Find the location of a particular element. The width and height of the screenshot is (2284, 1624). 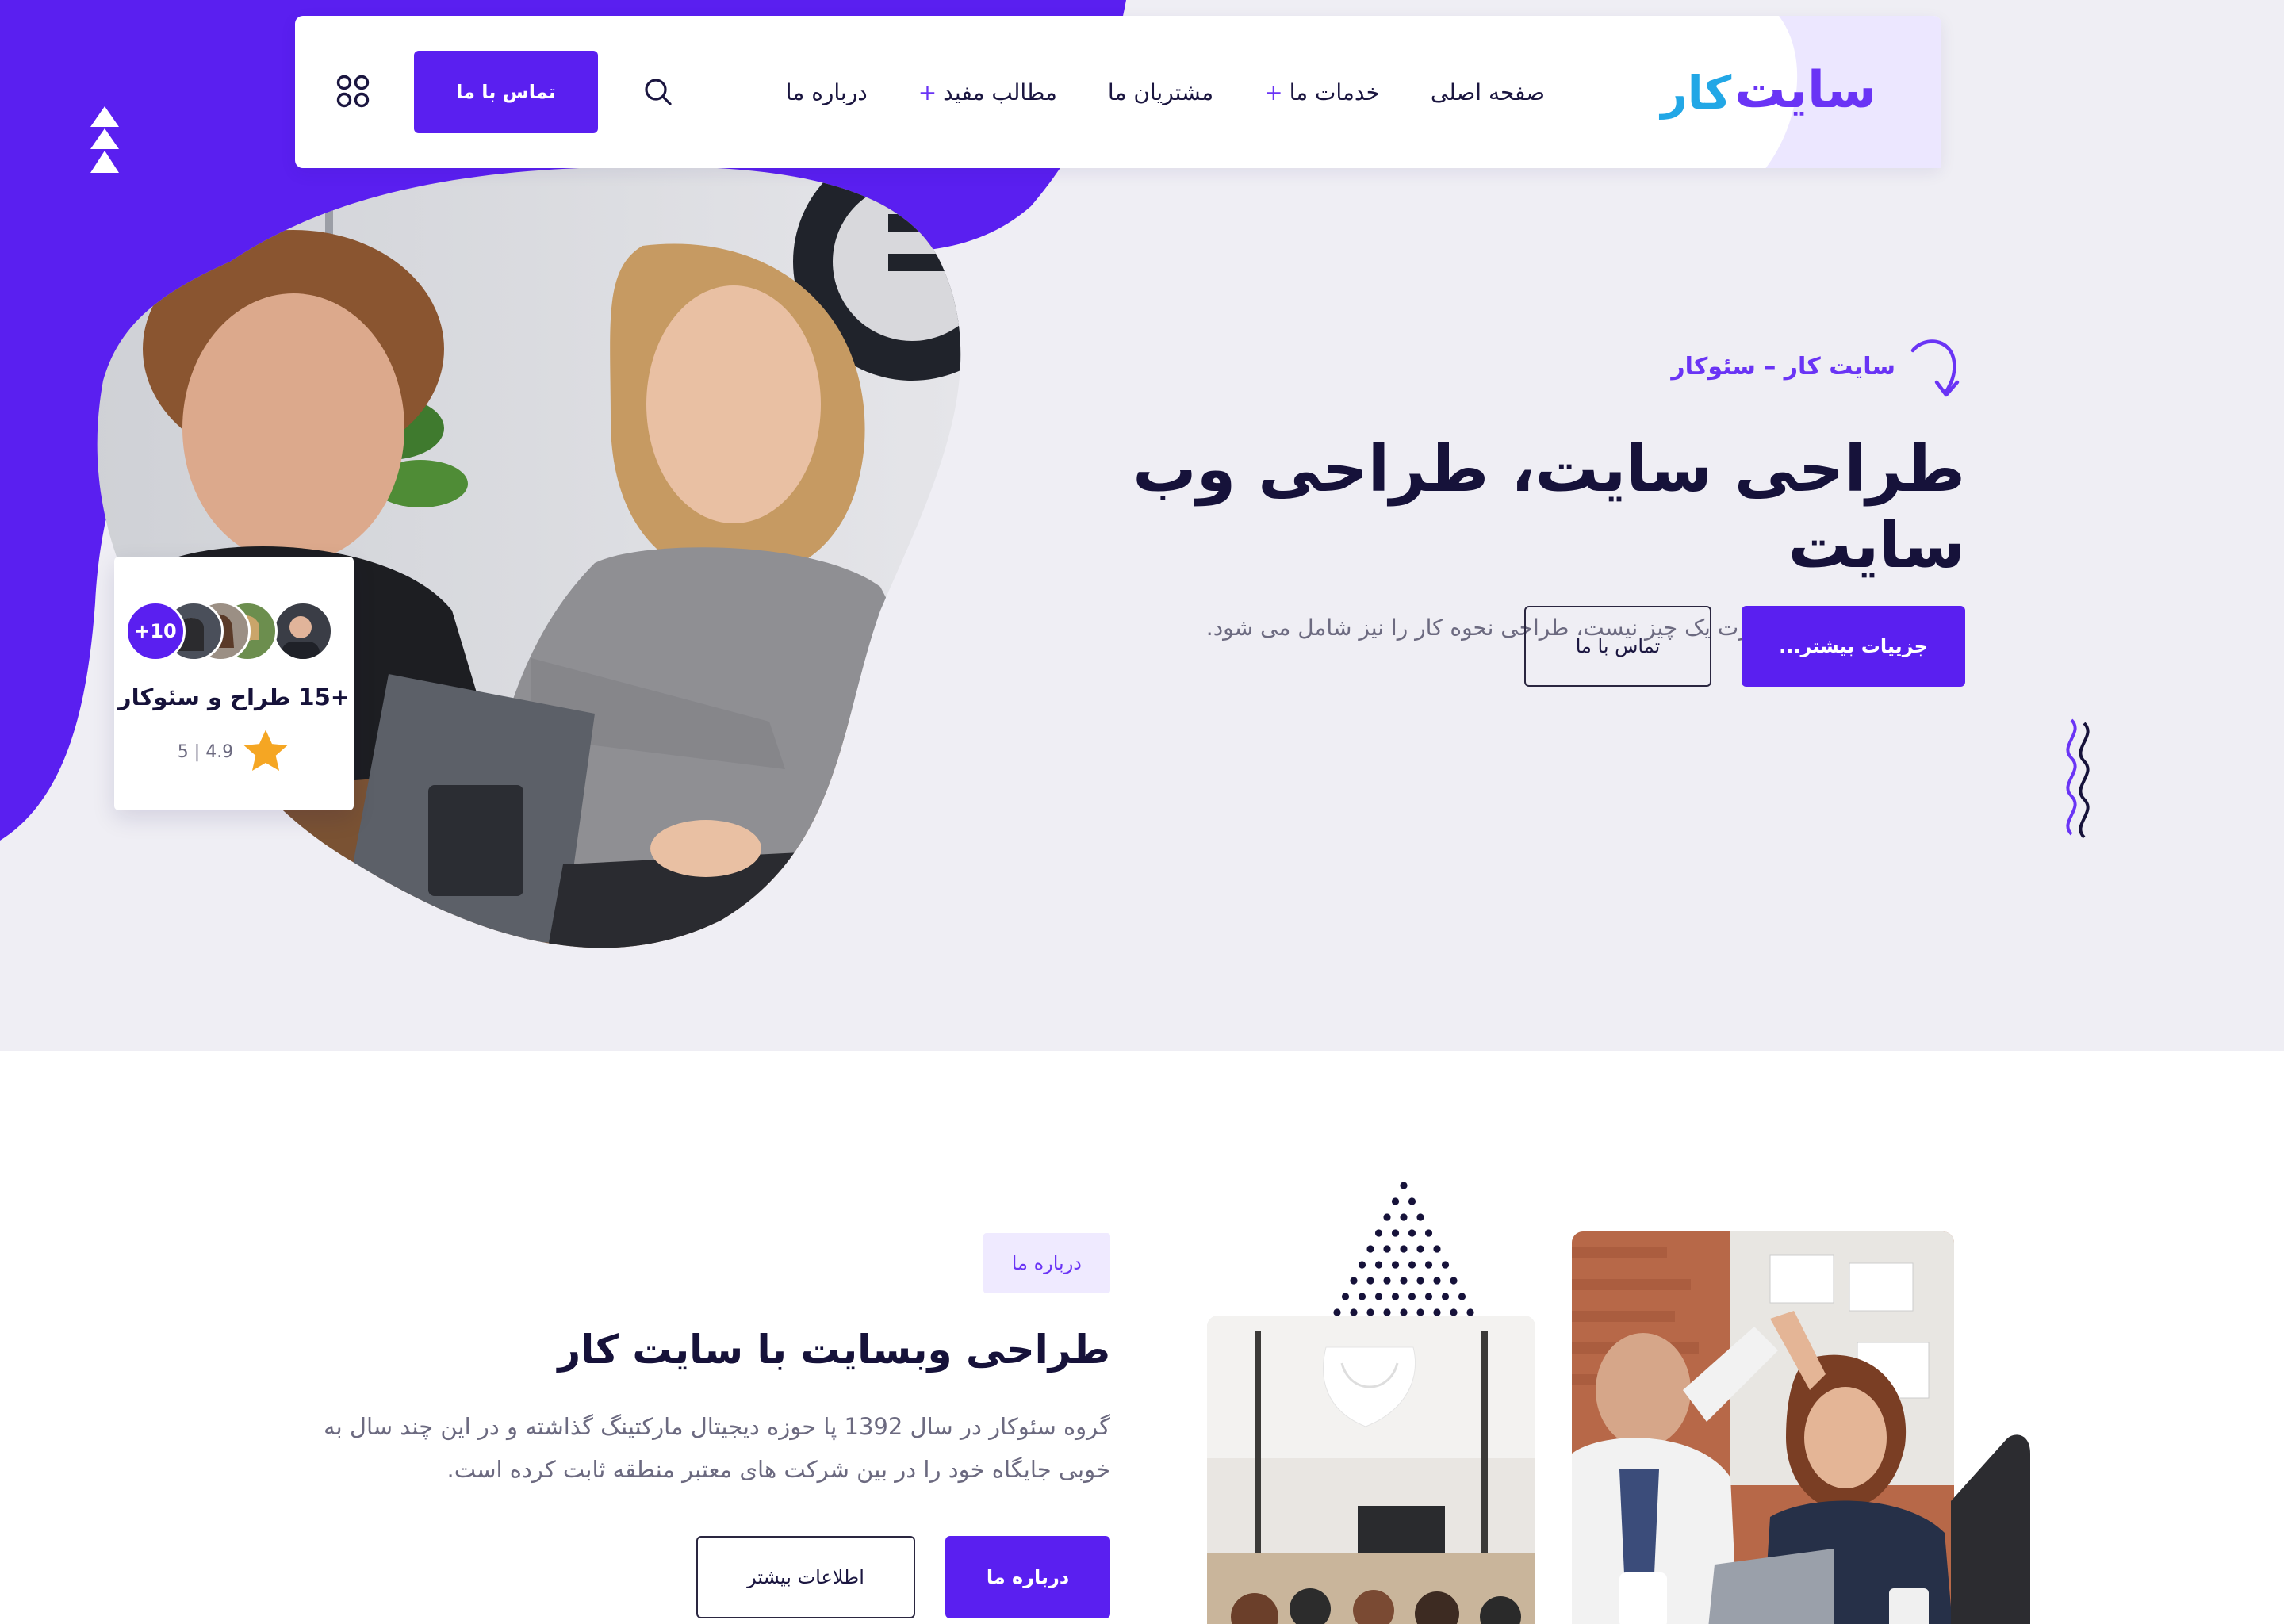

site-logo: سایت کار is located at coordinates (1768, 90).